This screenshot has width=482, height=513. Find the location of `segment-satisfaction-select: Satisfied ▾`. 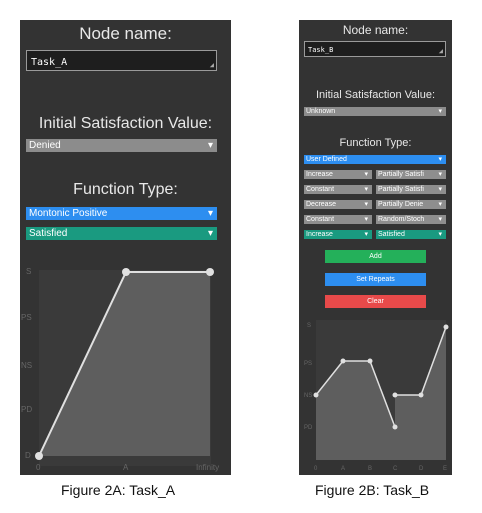

segment-satisfaction-select: Satisfied ▾ is located at coordinates (411, 234).